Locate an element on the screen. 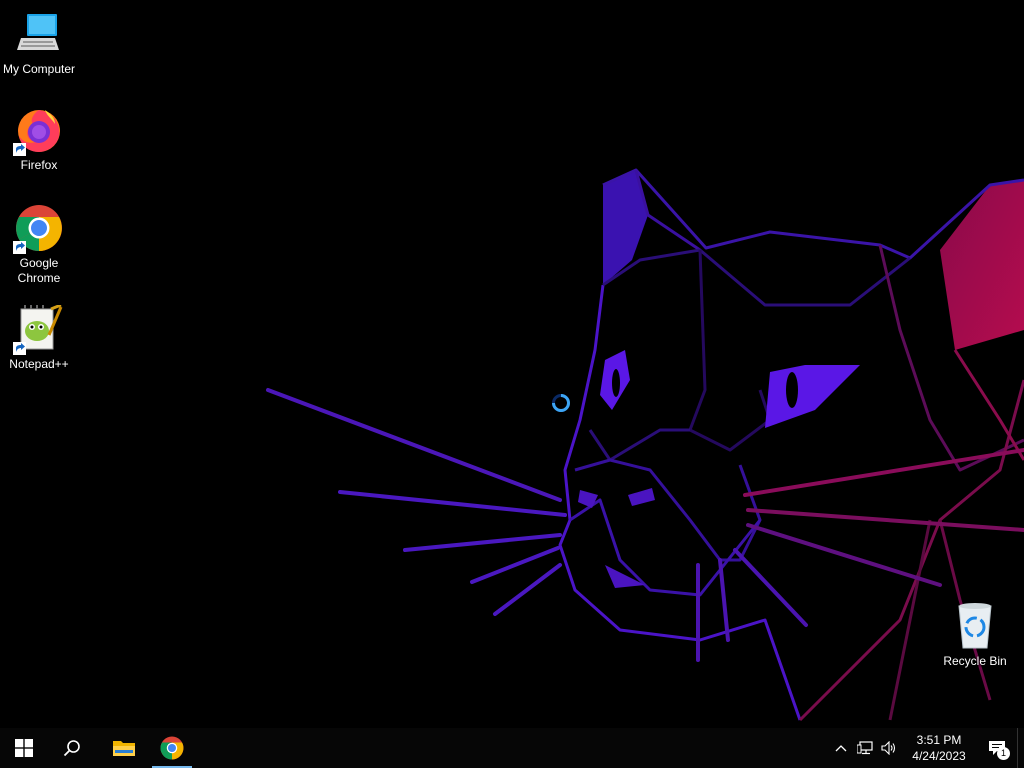 Image resolution: width=1024 pixels, height=768 pixels. panther-right-ear is located at coordinates (982, 265).